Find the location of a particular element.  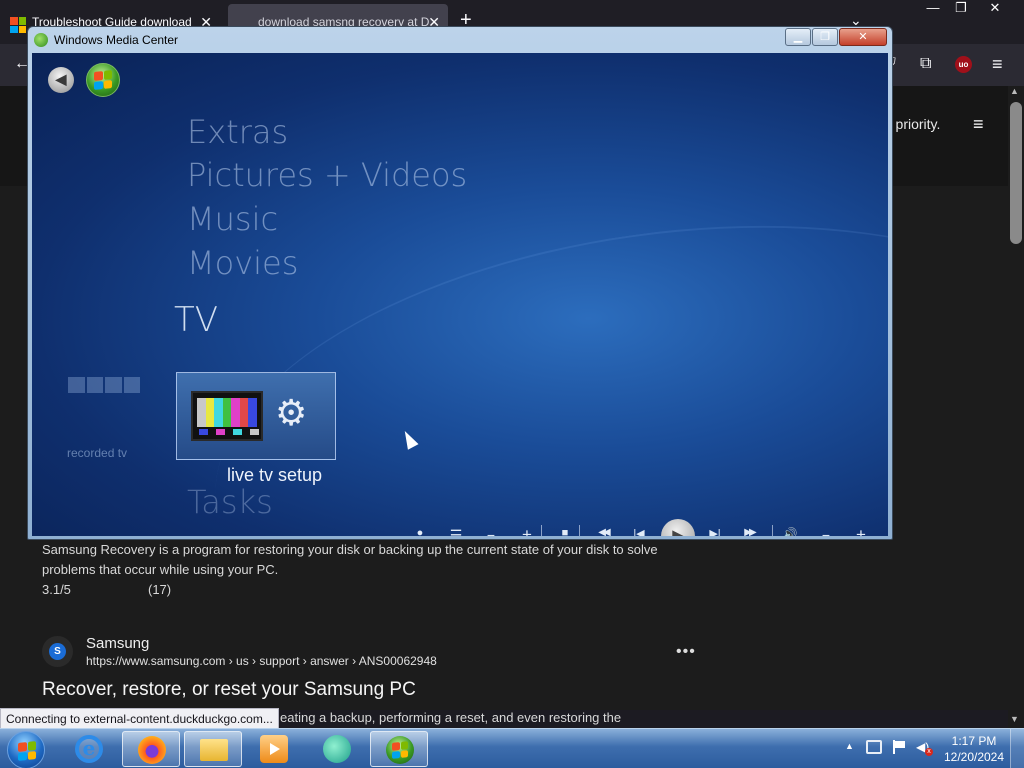

internet-explorer-icon: e is located at coordinates (89, 749).